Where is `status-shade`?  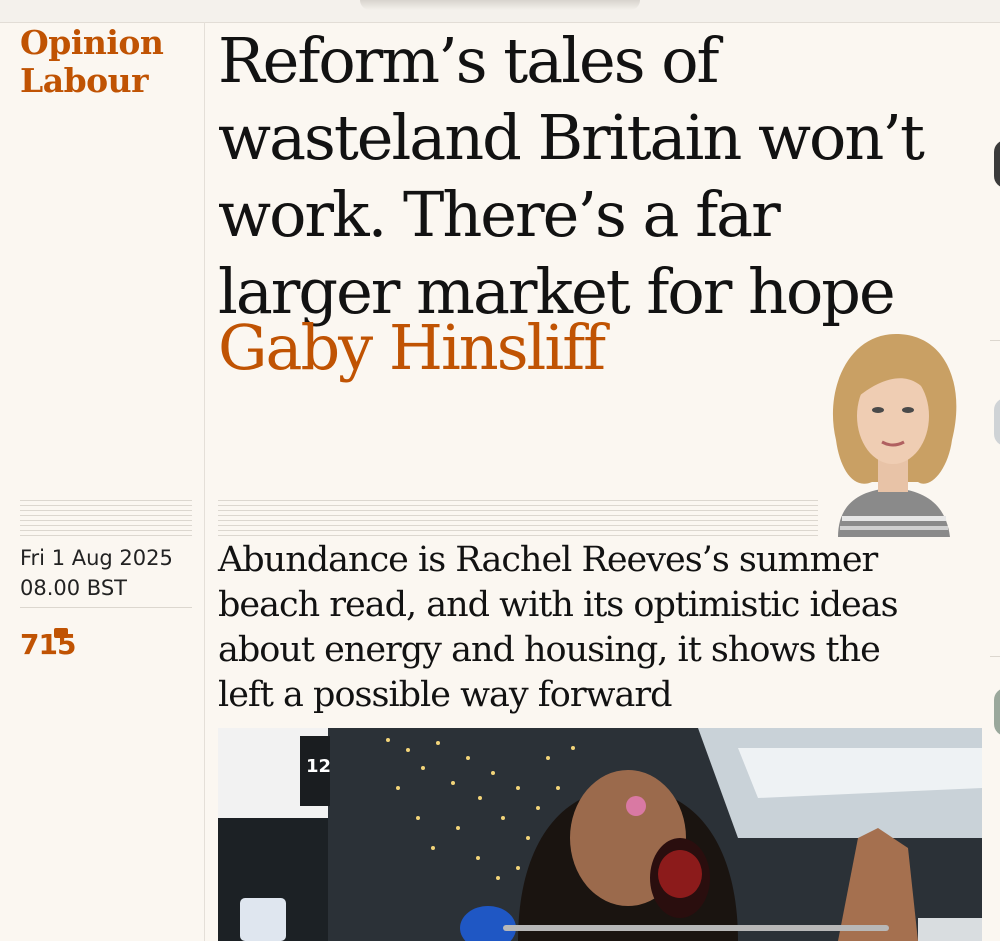
status-shade is located at coordinates (500, 5).